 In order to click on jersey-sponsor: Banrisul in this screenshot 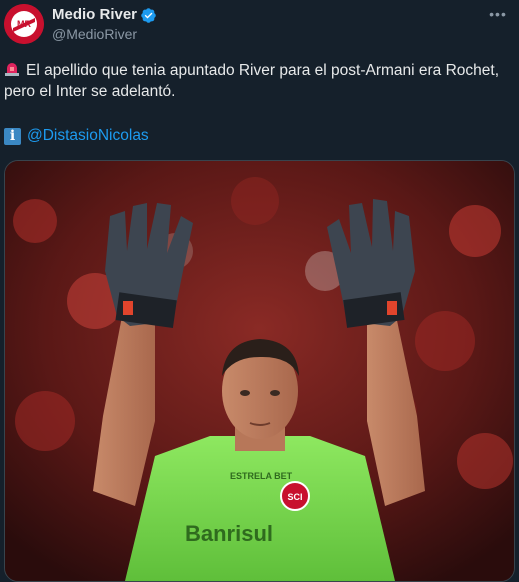, I will do `click(229, 533)`.